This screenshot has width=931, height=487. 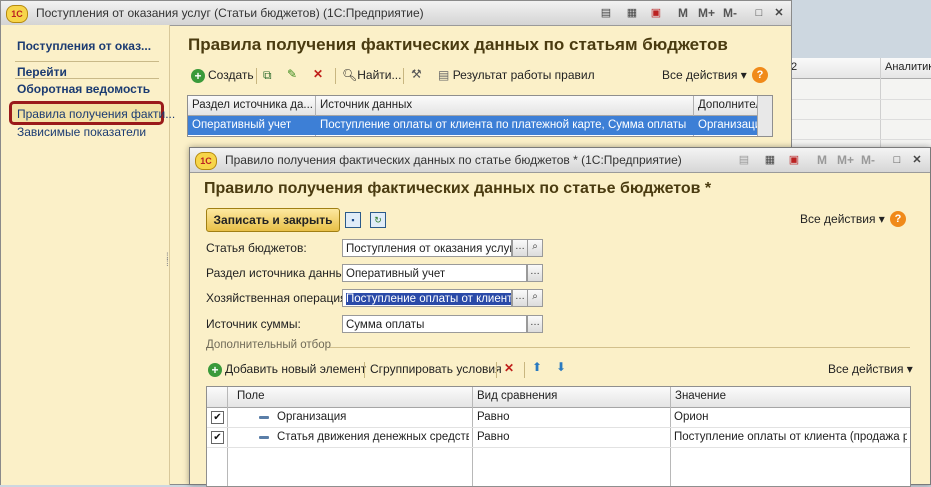 I want to click on nav-section-goto: Перейти, so click(x=42, y=72).